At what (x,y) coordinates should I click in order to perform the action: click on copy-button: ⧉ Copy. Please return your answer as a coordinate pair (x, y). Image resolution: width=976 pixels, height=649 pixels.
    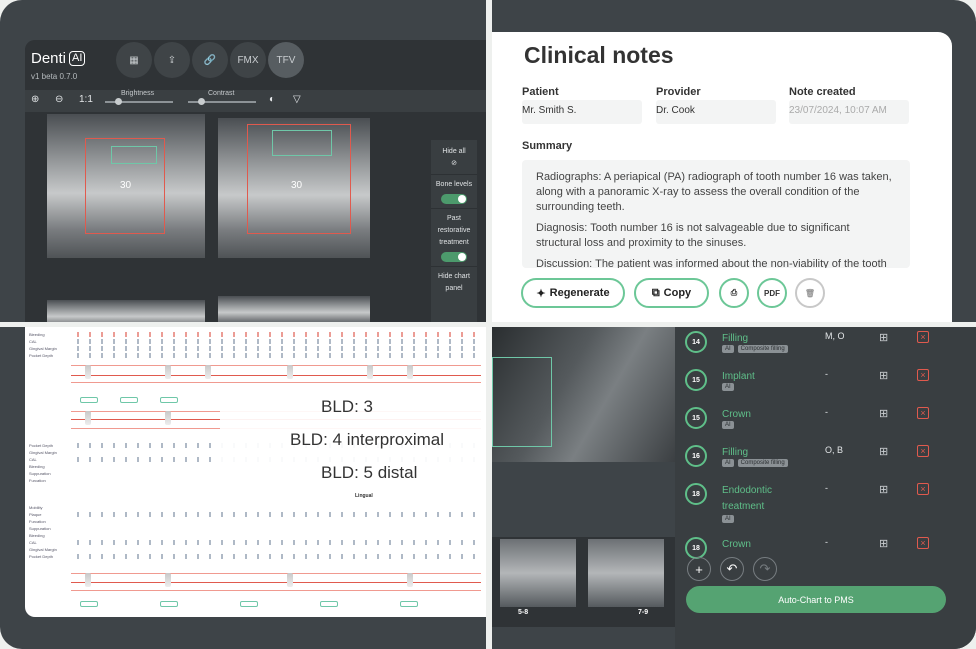
    Looking at the image, I should click on (671, 293).